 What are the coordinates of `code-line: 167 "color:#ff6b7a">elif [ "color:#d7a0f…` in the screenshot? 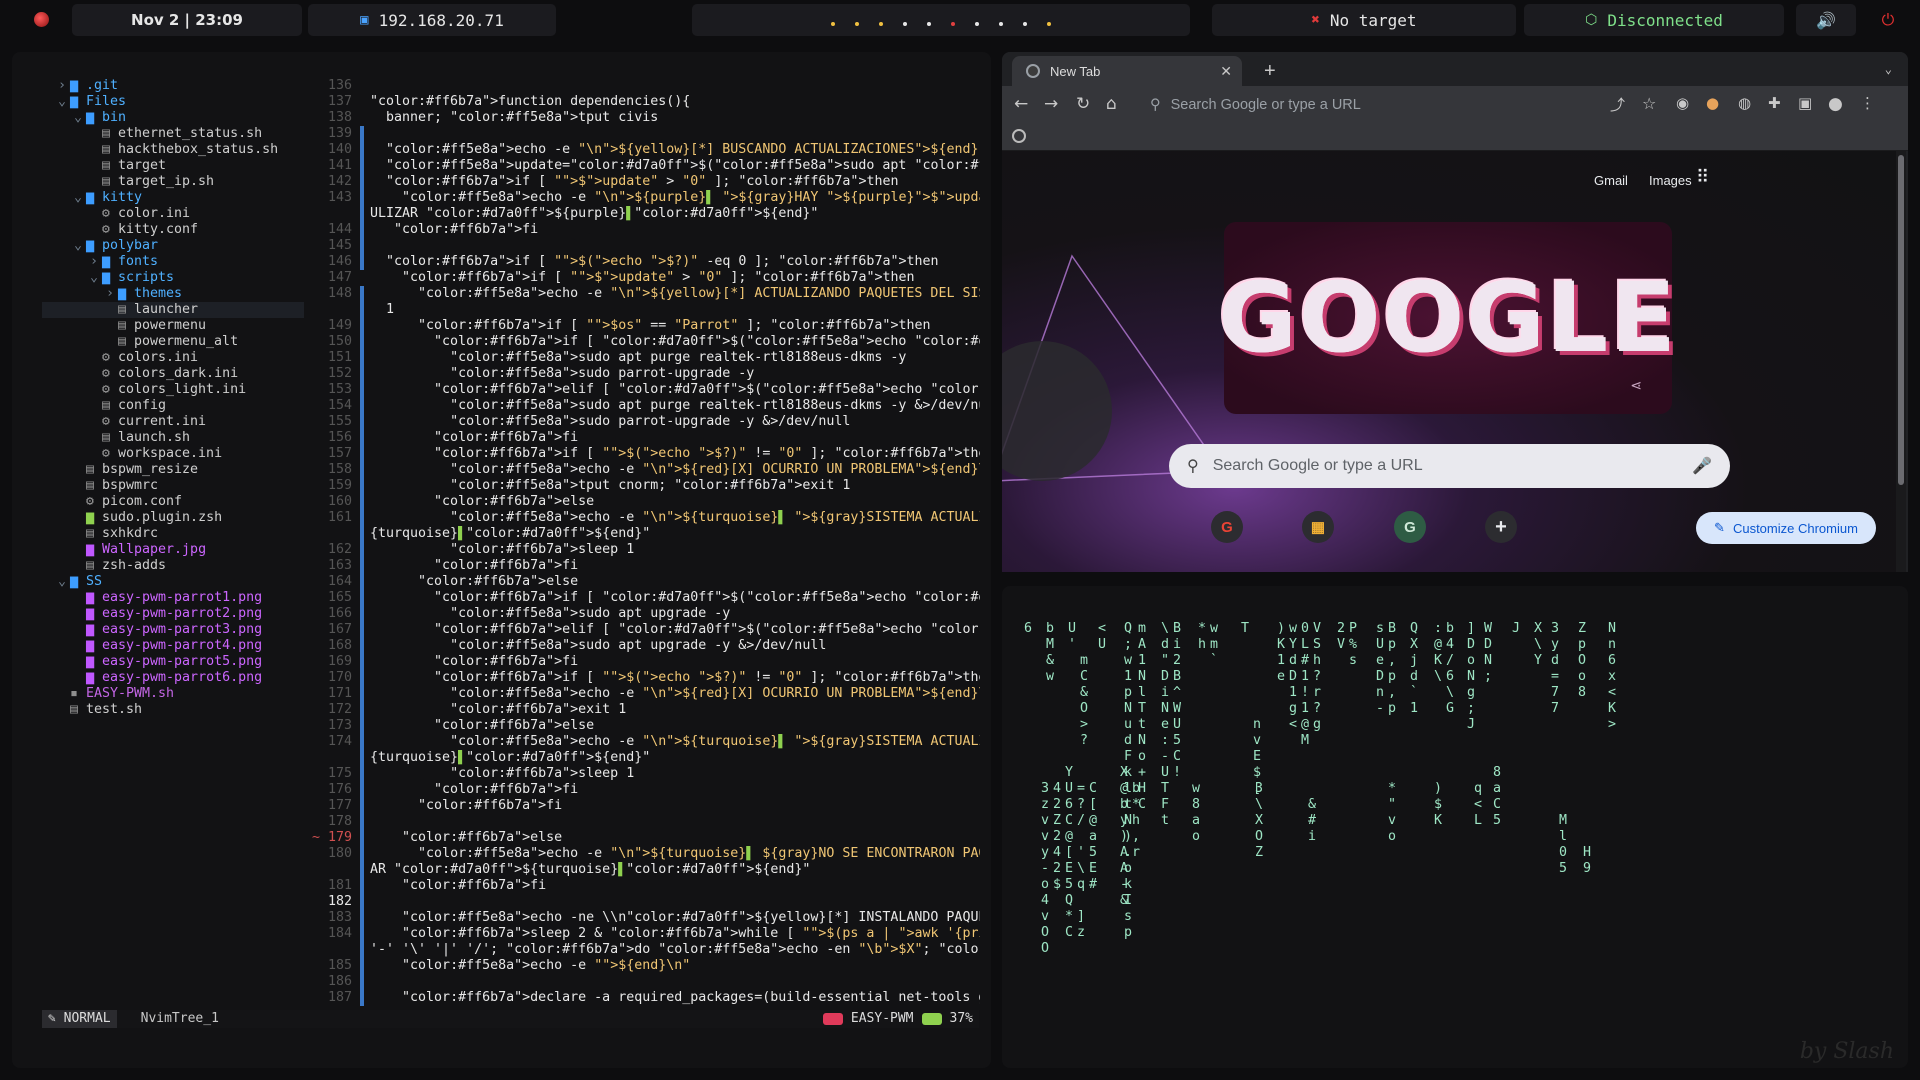 It's located at (646, 630).